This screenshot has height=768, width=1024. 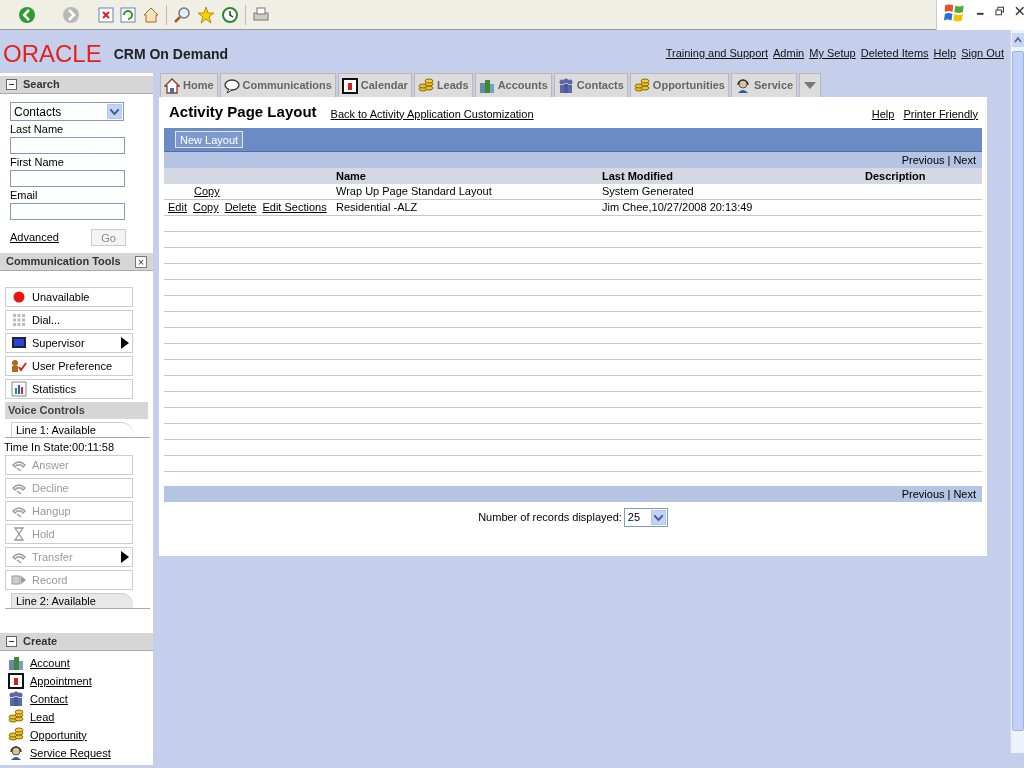 I want to click on history-icon, so click(x=230, y=14).